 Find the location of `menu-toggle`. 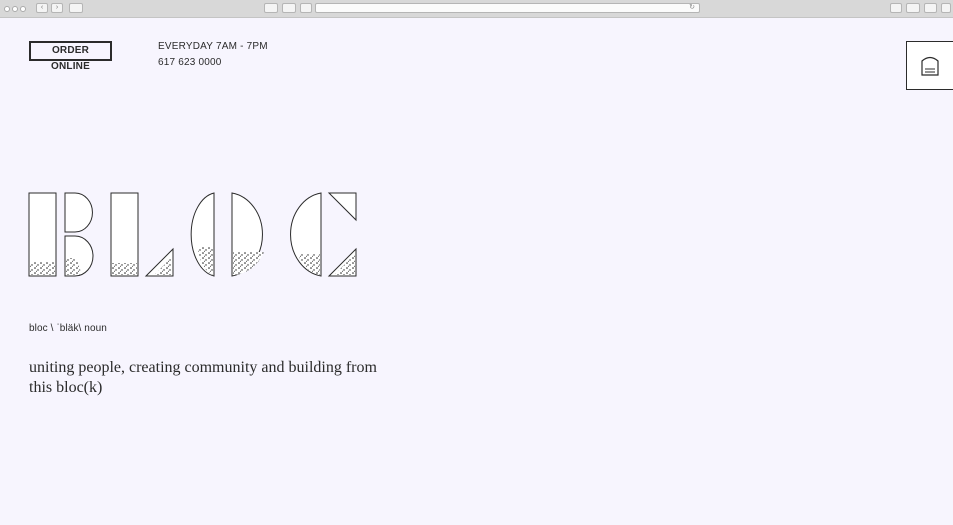

menu-toggle is located at coordinates (929, 65).